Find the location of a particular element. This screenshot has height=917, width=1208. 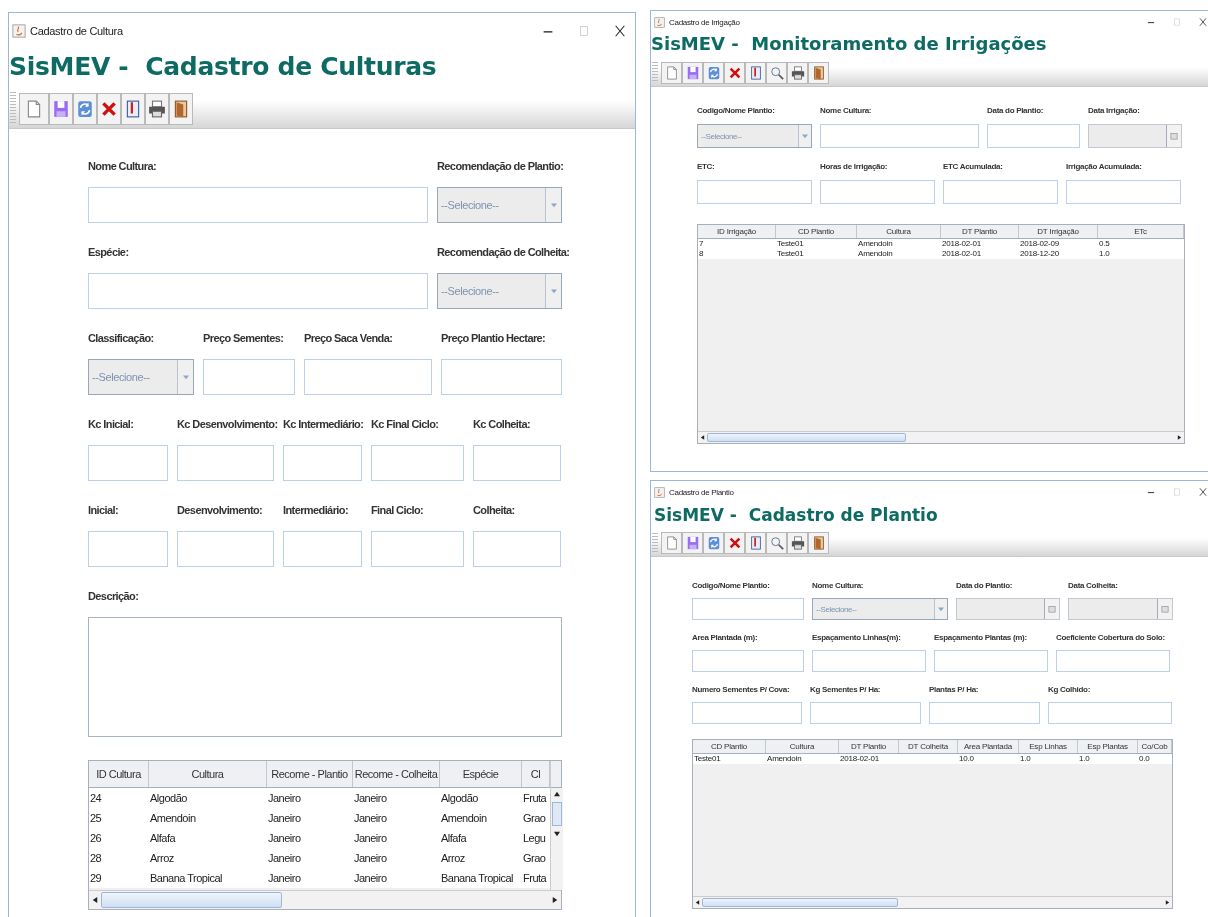

table-cell-text: 25 is located at coordinates (96, 818).